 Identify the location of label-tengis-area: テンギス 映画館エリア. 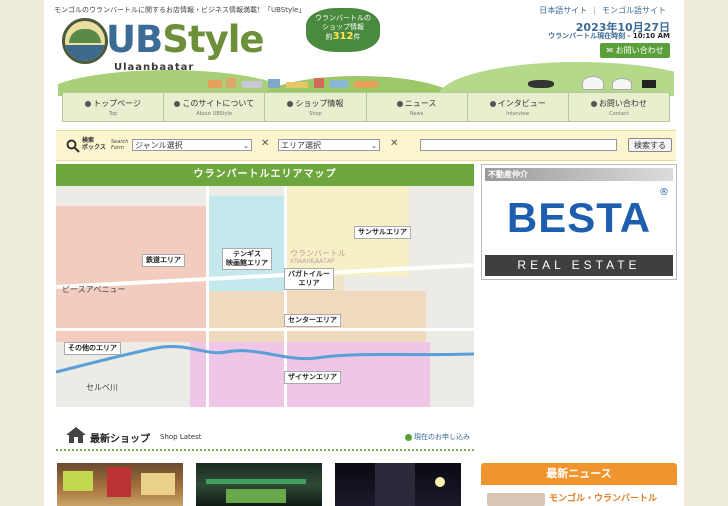
(247, 259).